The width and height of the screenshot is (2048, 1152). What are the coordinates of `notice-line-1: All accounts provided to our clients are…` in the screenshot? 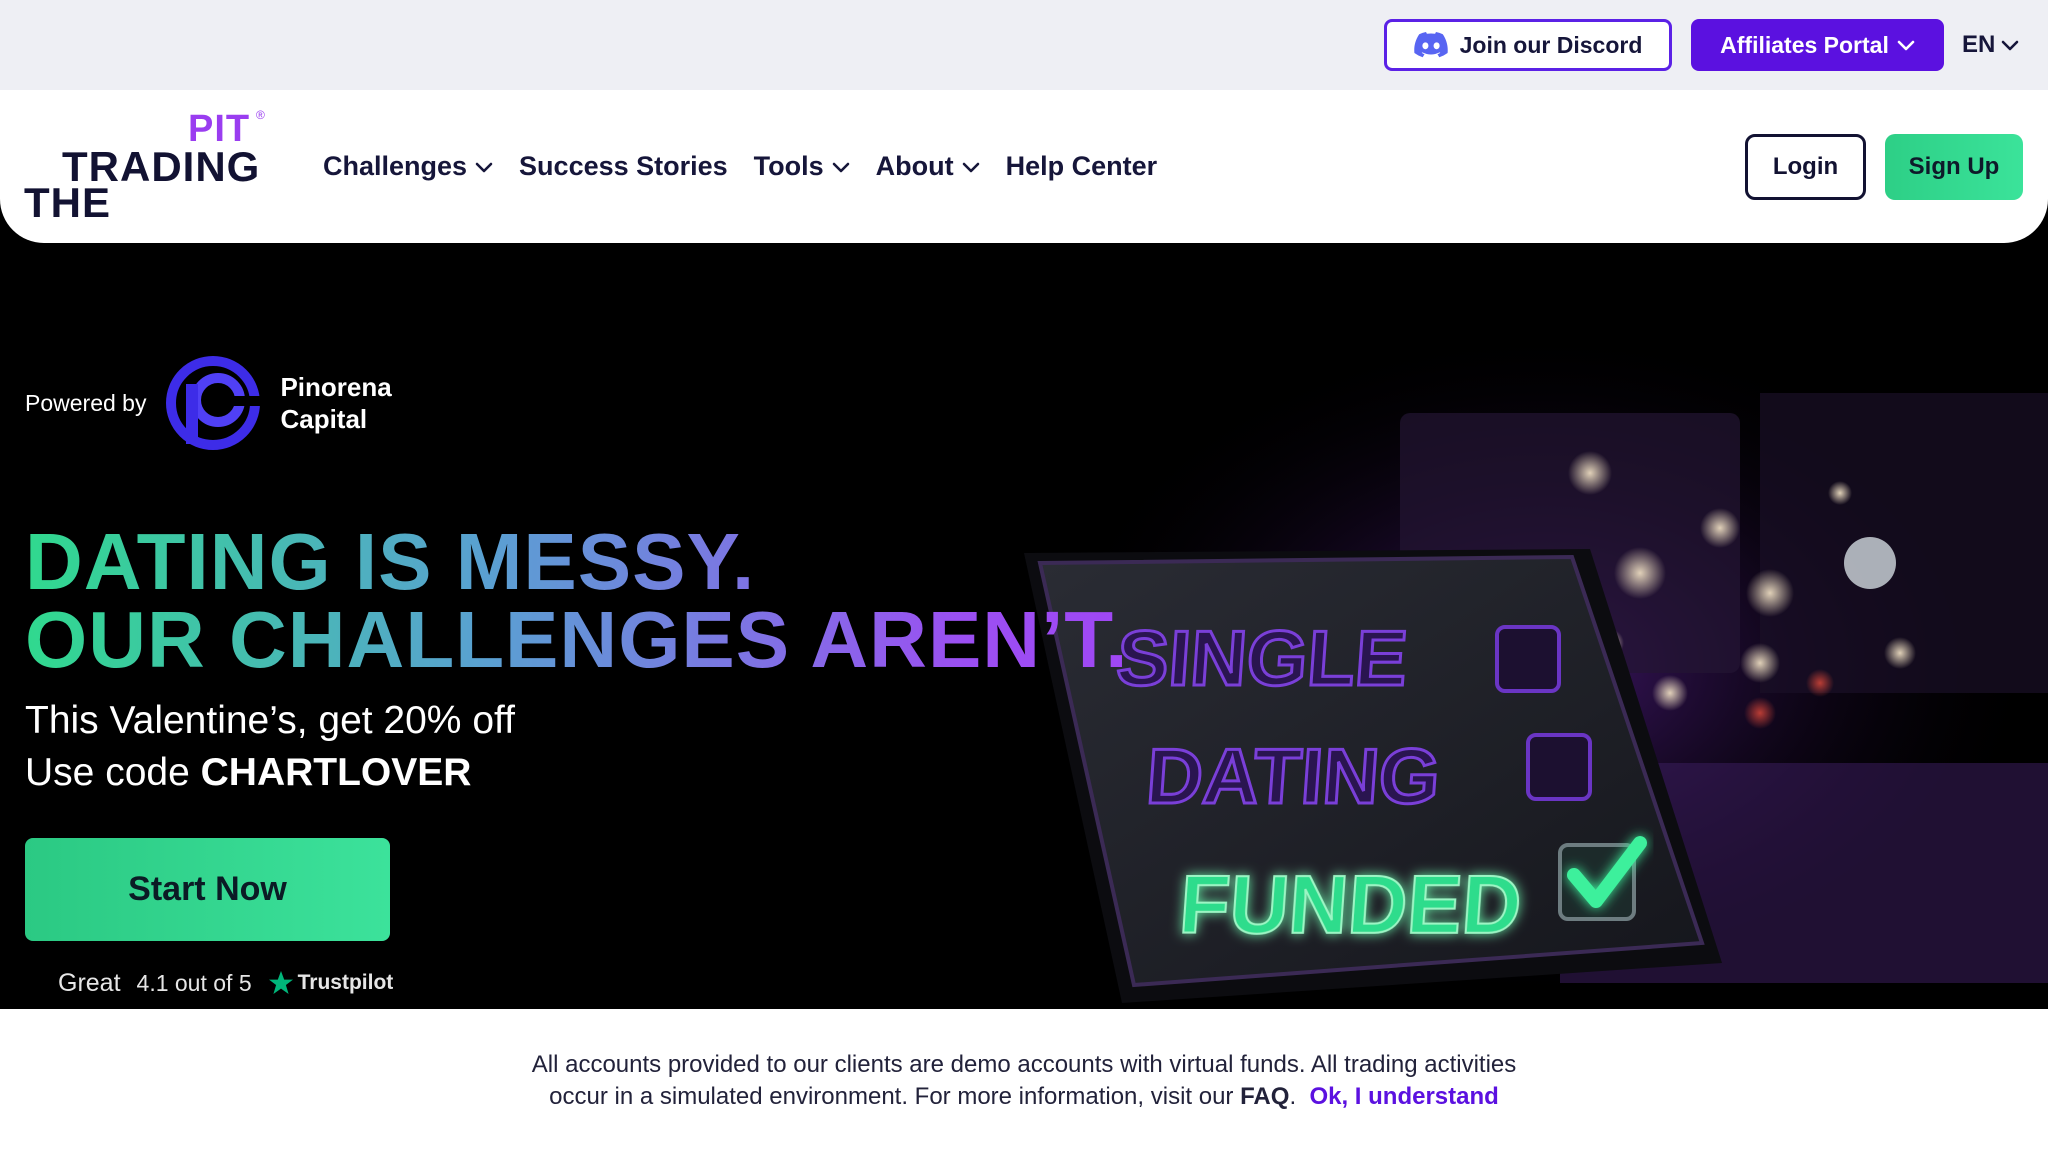 It's located at (1024, 1064).